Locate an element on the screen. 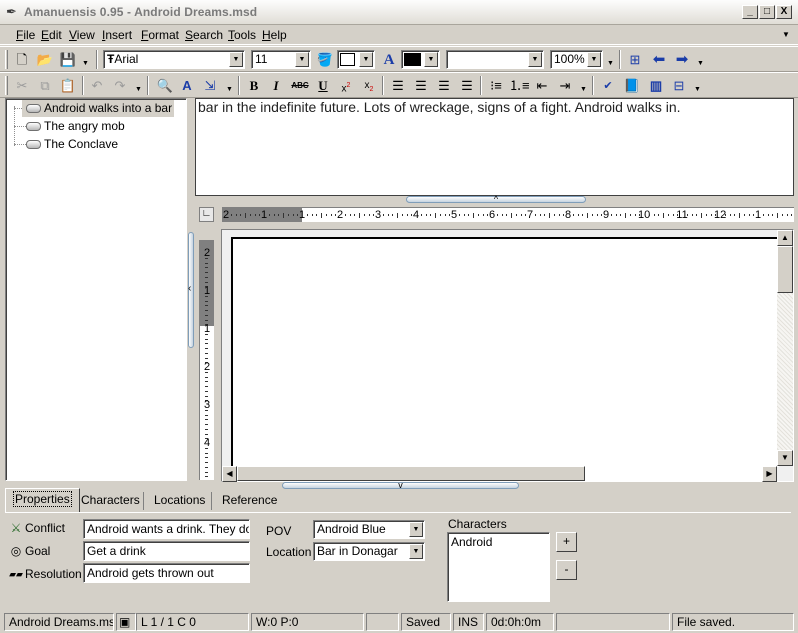  horizontal-ruler: 2 1 1 2 3 4 5 6 7 8 9 10 11 12 1 is located at coordinates (508, 214).